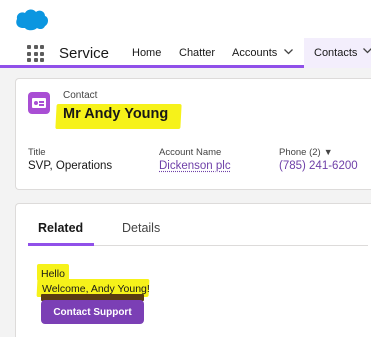 The image size is (371, 337). What do you see at coordinates (185, 19) in the screenshot?
I see `global-header` at bounding box center [185, 19].